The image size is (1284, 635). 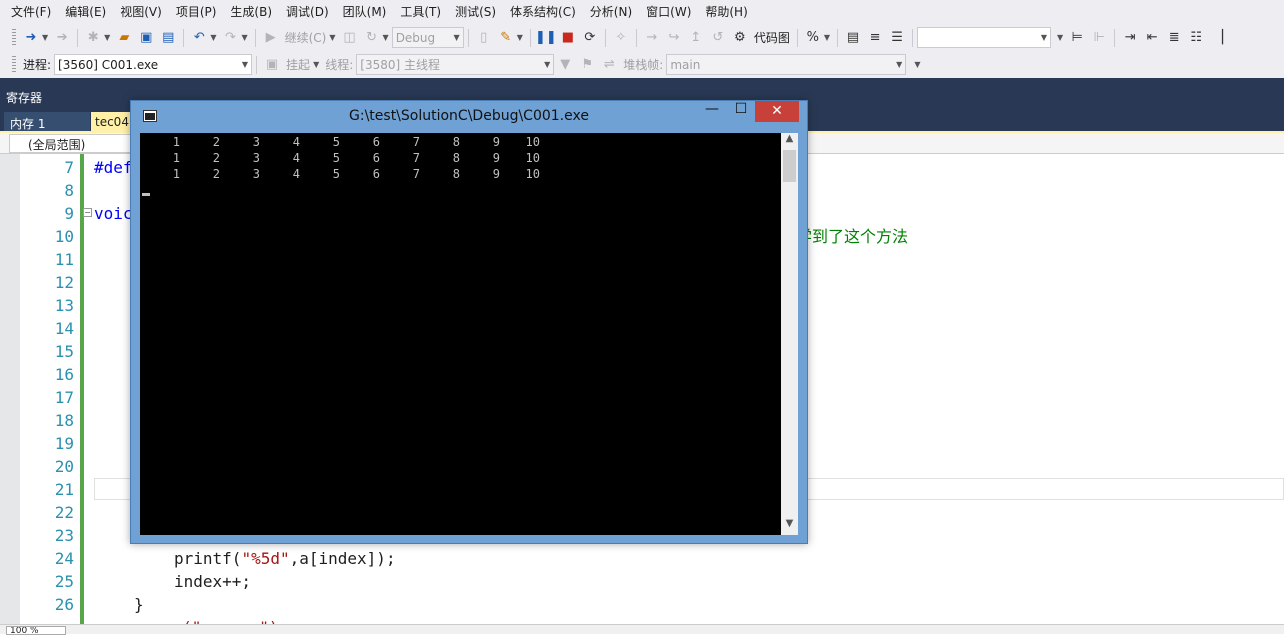 What do you see at coordinates (307, 12) in the screenshot?
I see `menu-item: 调试(D)` at bounding box center [307, 12].